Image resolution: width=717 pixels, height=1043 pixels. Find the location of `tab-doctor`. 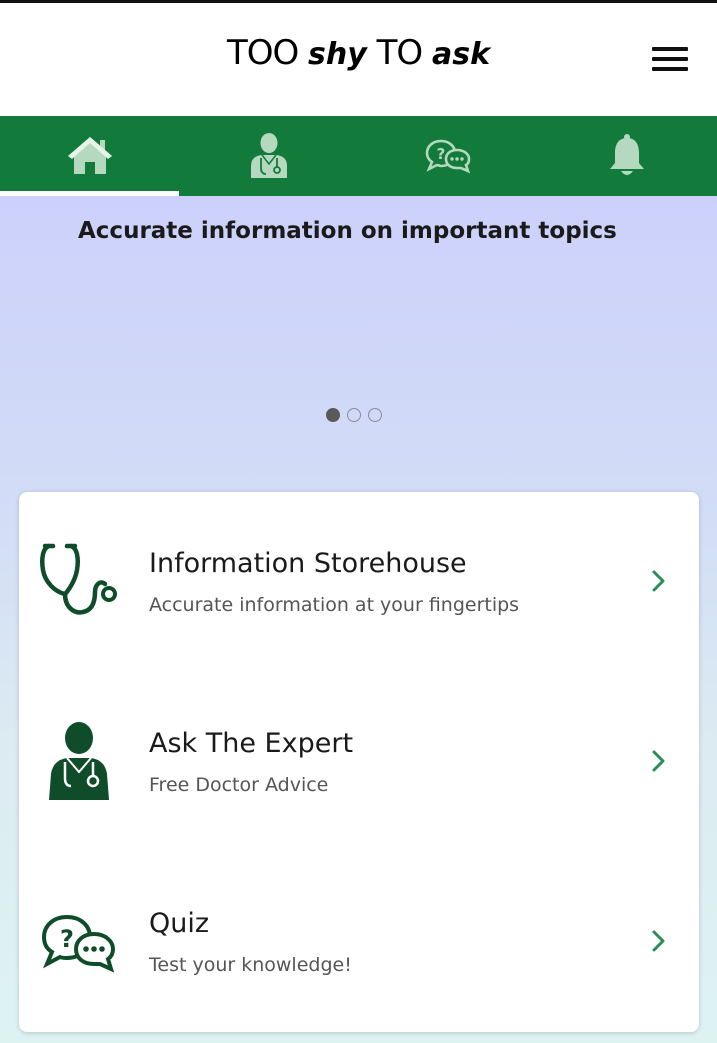

tab-doctor is located at coordinates (268, 156).